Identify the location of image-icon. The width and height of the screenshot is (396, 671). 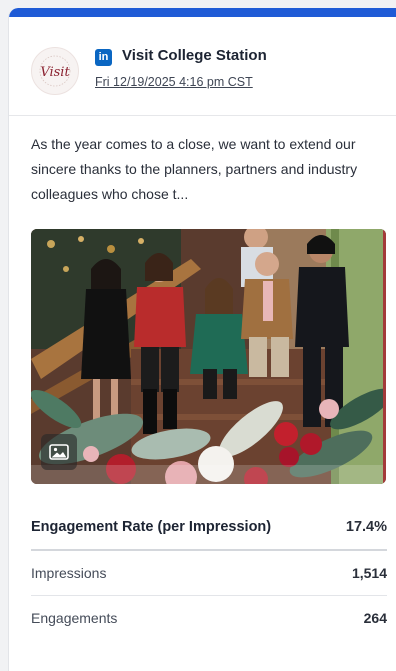
(59, 452).